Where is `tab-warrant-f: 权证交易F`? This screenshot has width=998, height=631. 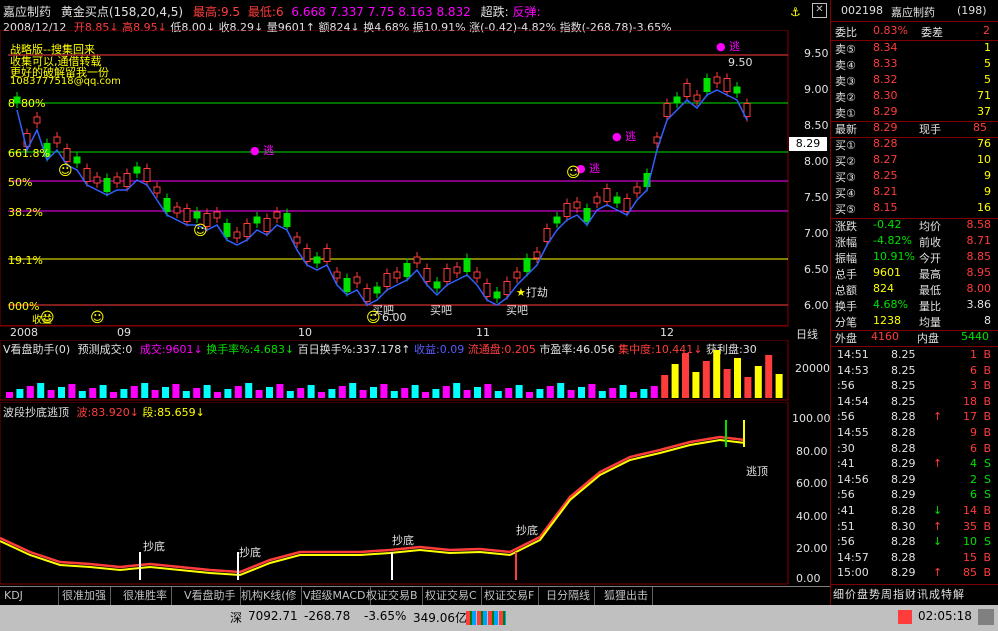 tab-warrant-f: 权证交易F is located at coordinates (510, 596).